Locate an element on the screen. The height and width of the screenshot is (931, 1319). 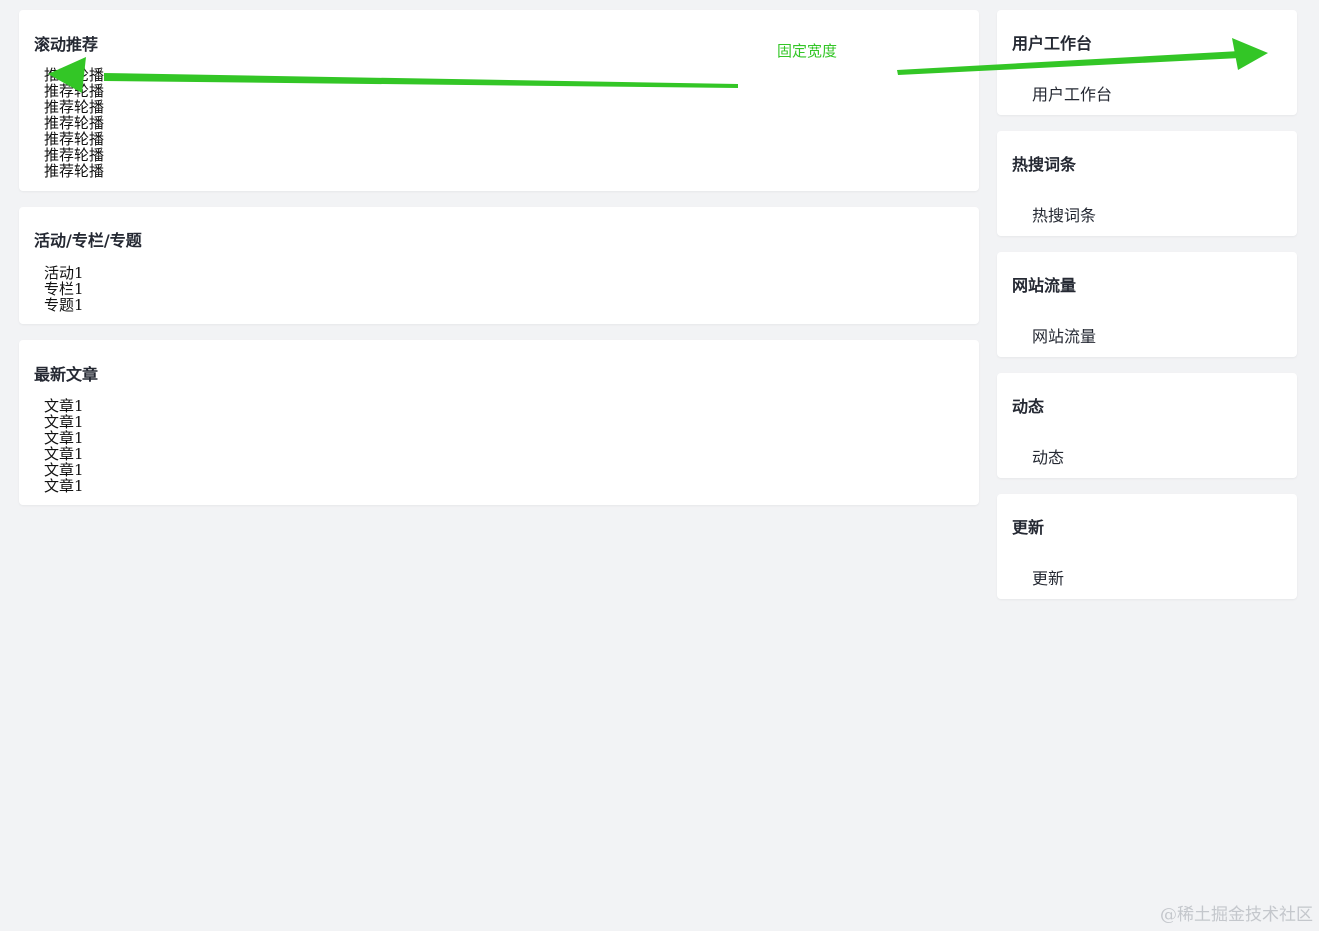
scroll-recommend-list: 推荐轮播 推荐轮播 推荐轮播 推荐轮播 推荐轮播 推荐轮播 推荐轮播 is located at coordinates (74, 123).